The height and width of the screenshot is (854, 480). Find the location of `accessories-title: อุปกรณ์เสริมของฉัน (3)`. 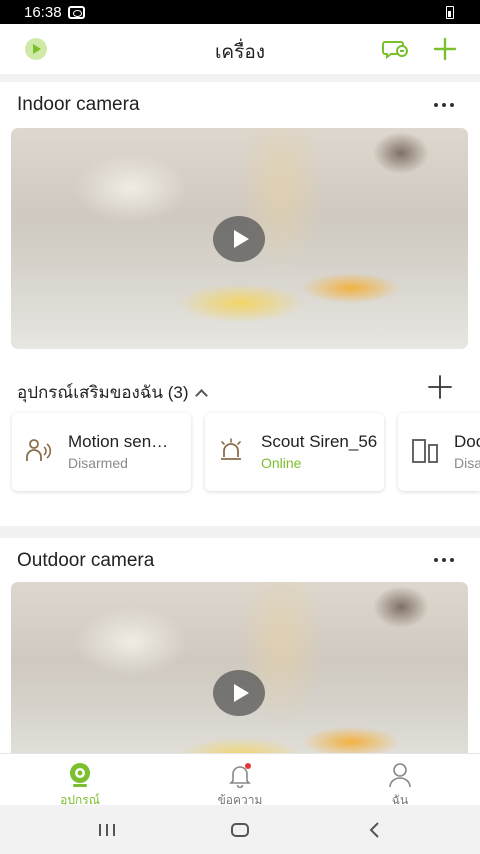

accessories-title: อุปกรณ์เสริมของฉัน (3) is located at coordinates (103, 392).